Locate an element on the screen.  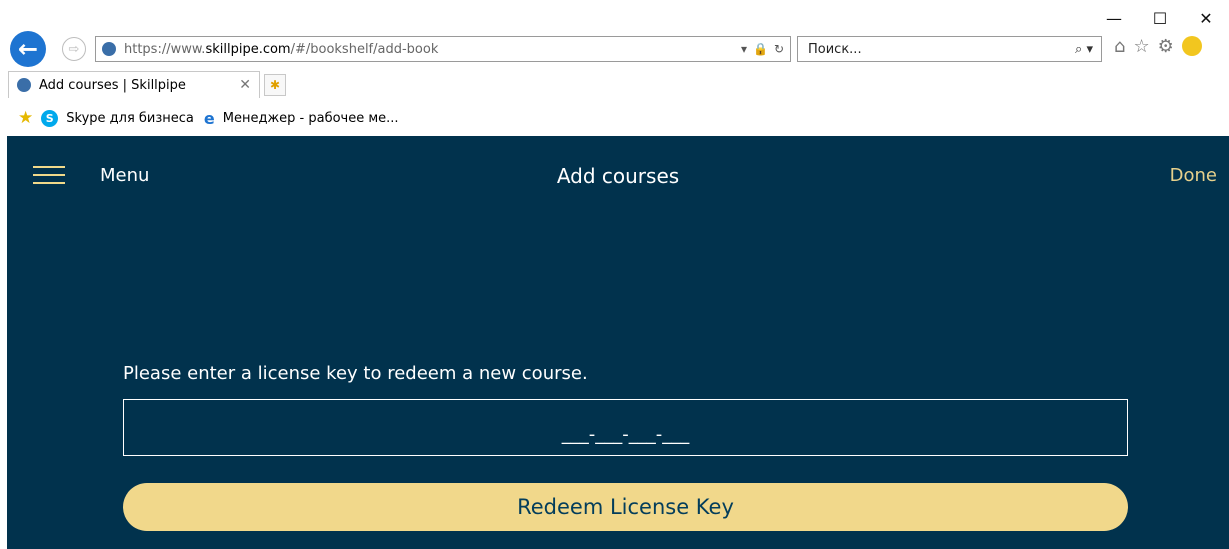
tab-add-courses: Add courses | Skillpipe ✕ is located at coordinates (134, 84).